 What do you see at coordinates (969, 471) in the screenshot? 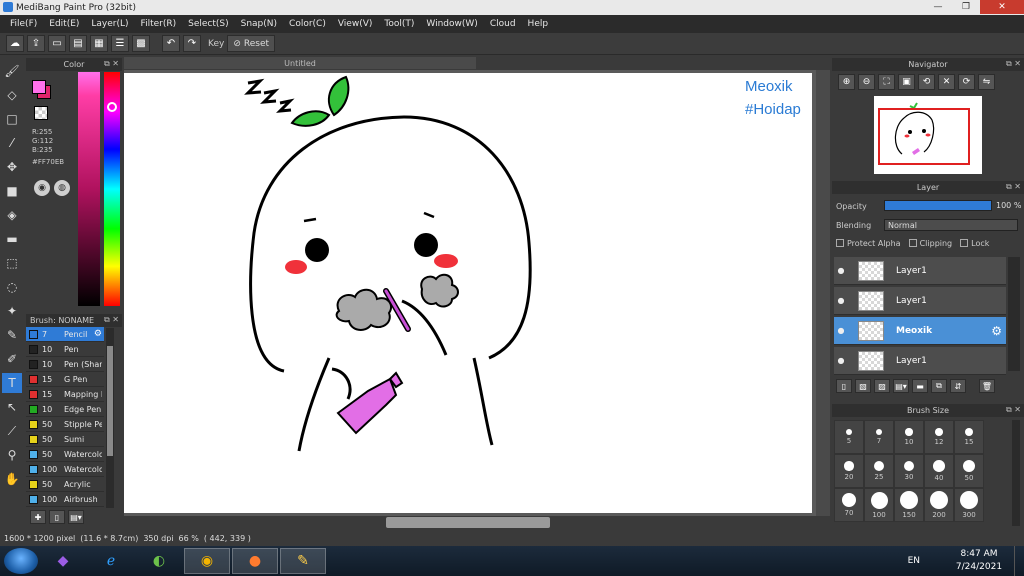
I see `brush-size-cell: 50` at bounding box center [969, 471].